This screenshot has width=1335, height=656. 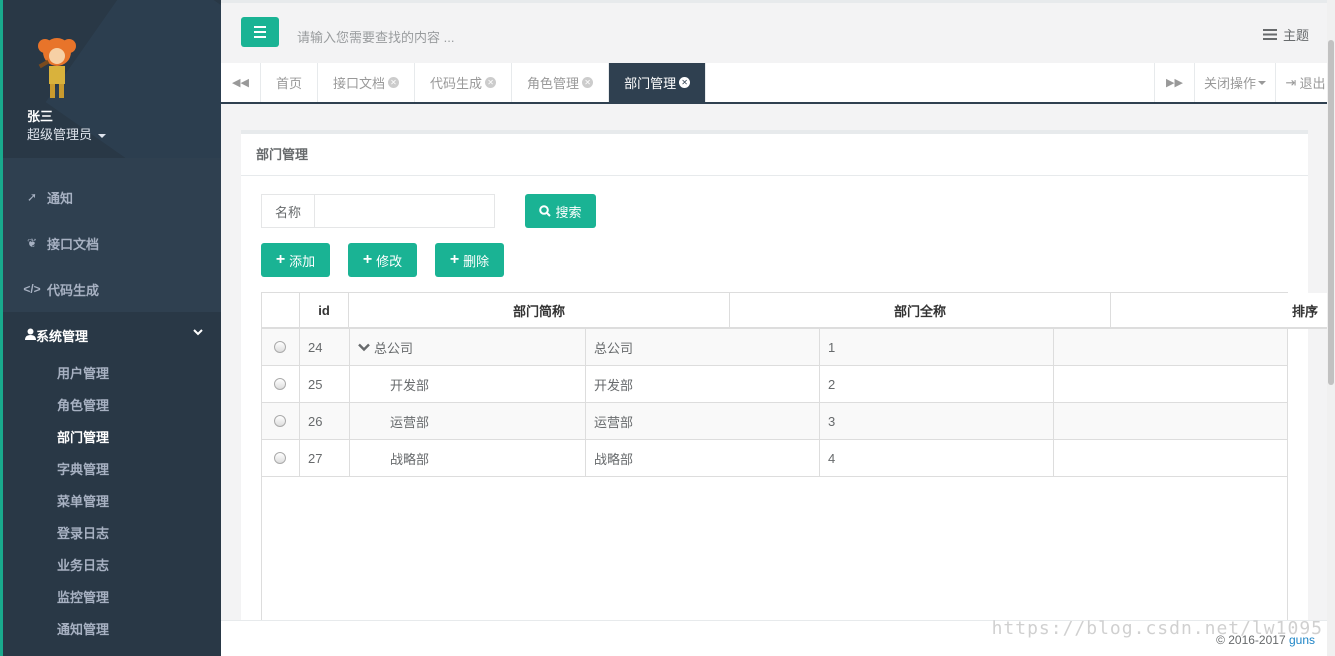 What do you see at coordinates (775, 458) in the screenshot?
I see `table-row: 27 战略部 战略部 4` at bounding box center [775, 458].